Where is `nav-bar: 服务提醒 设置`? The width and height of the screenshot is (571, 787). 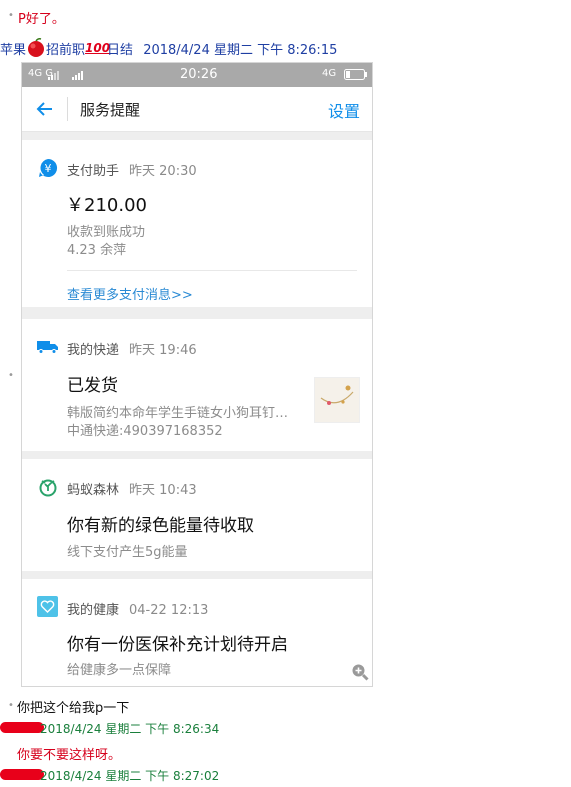
nav-bar: 服务提醒 设置 is located at coordinates (197, 109).